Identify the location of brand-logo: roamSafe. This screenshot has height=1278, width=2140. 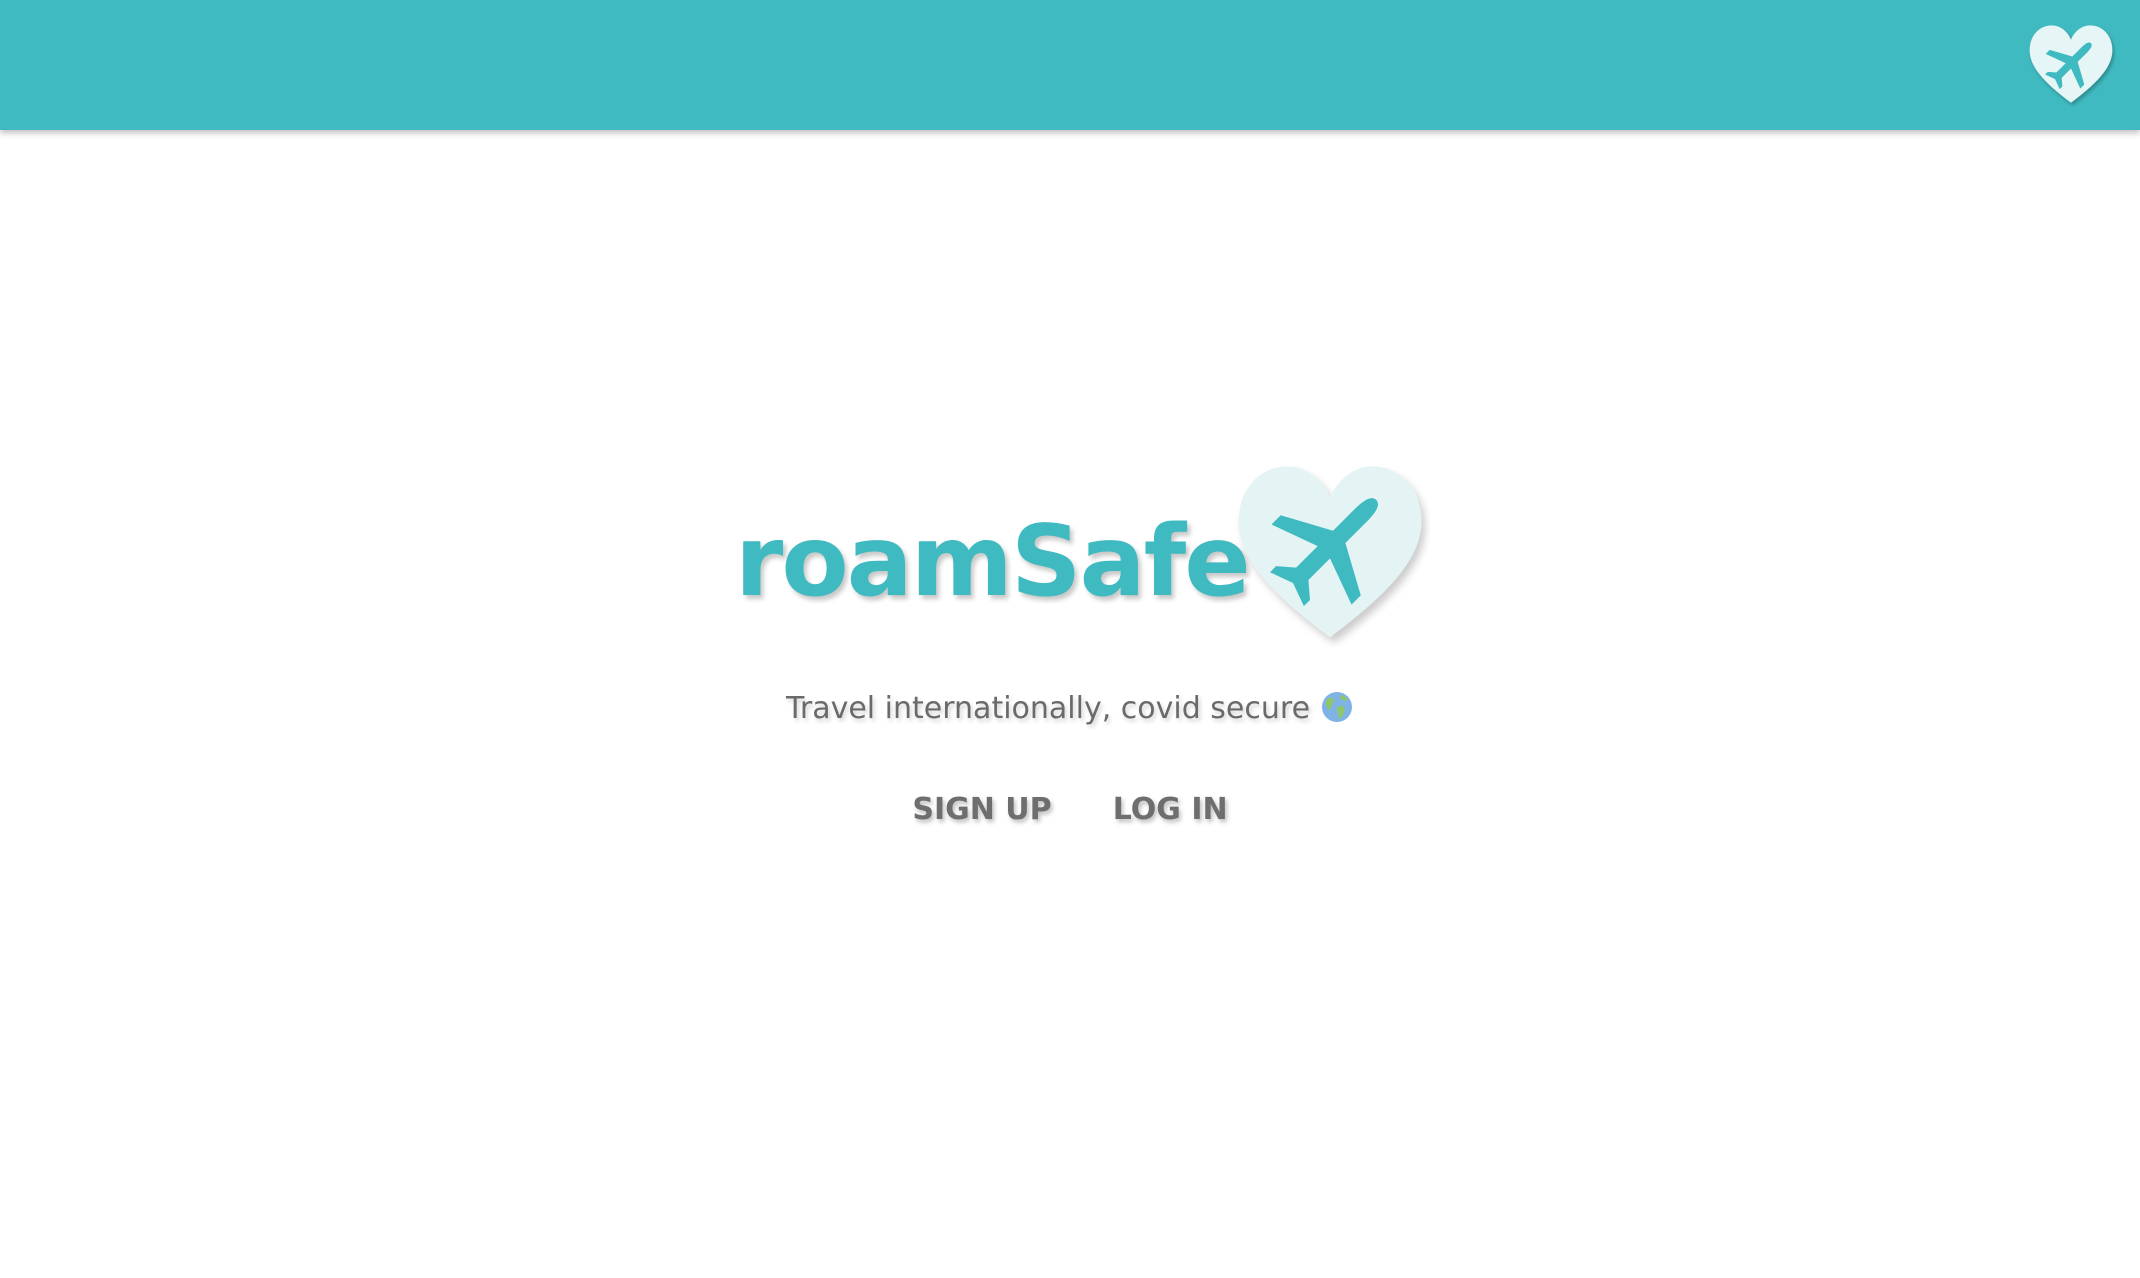
(1085, 555).